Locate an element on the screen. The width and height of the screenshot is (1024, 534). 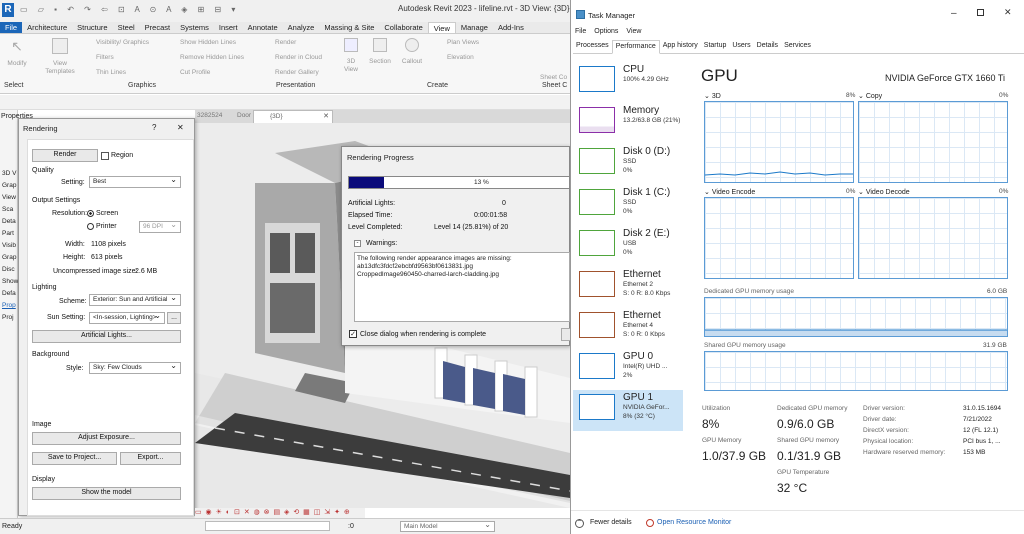
tab-processes: Processes is located at coordinates (592, 46).